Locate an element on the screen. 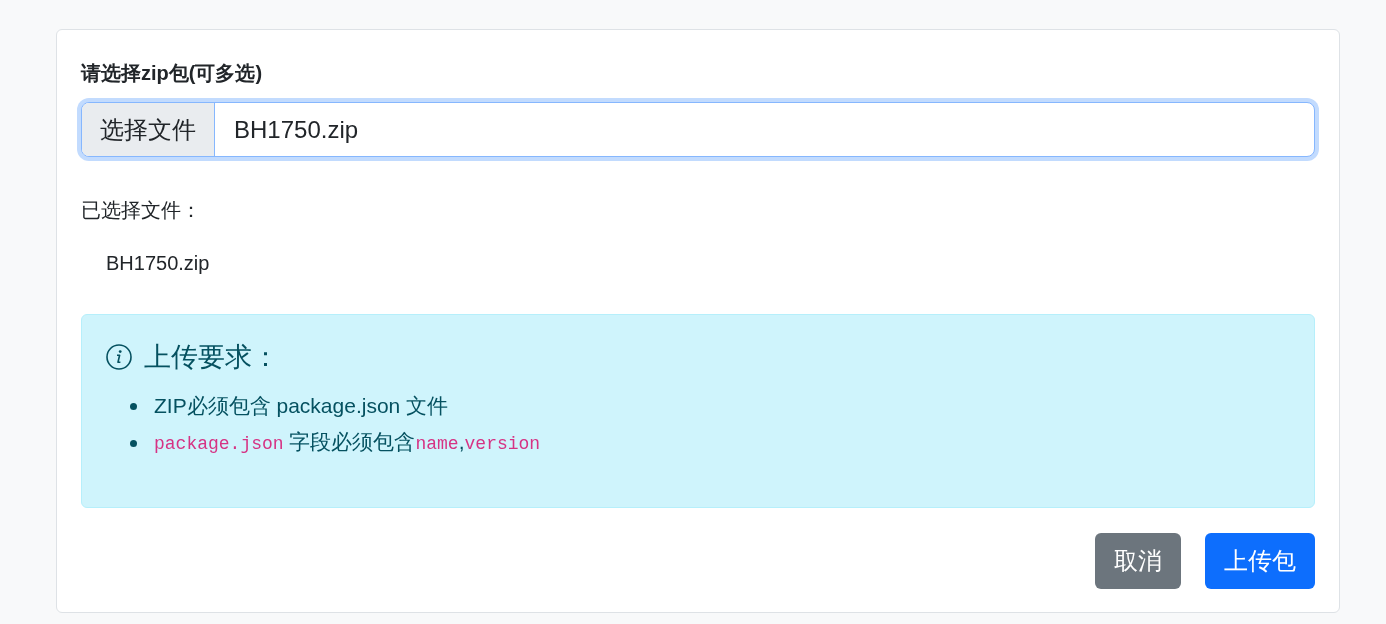  selected-file-name: BH1750.zip is located at coordinates (158, 263).